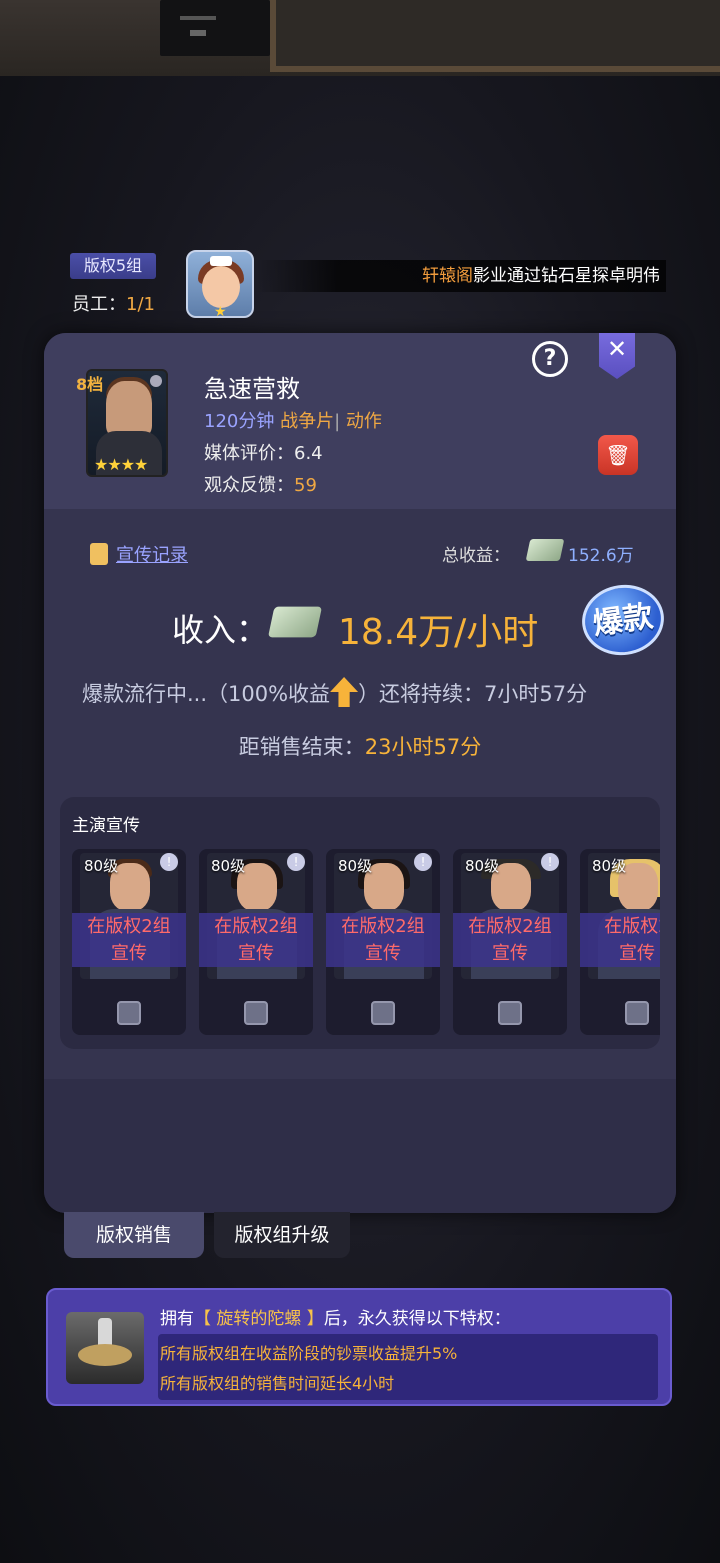  I want to click on news-ticker: 轩辕阁影业通过钻石星探卓明伟, so click(461, 276).